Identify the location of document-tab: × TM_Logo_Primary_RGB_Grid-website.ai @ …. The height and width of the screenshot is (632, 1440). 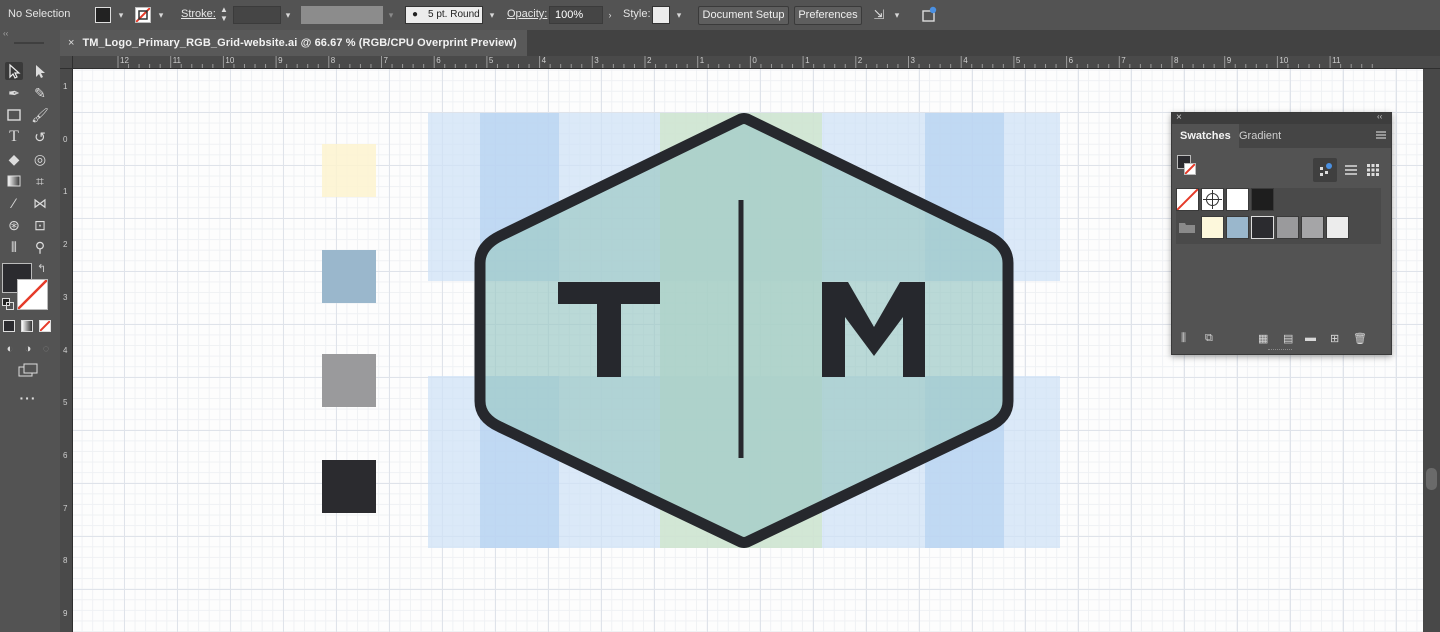
(293, 43).